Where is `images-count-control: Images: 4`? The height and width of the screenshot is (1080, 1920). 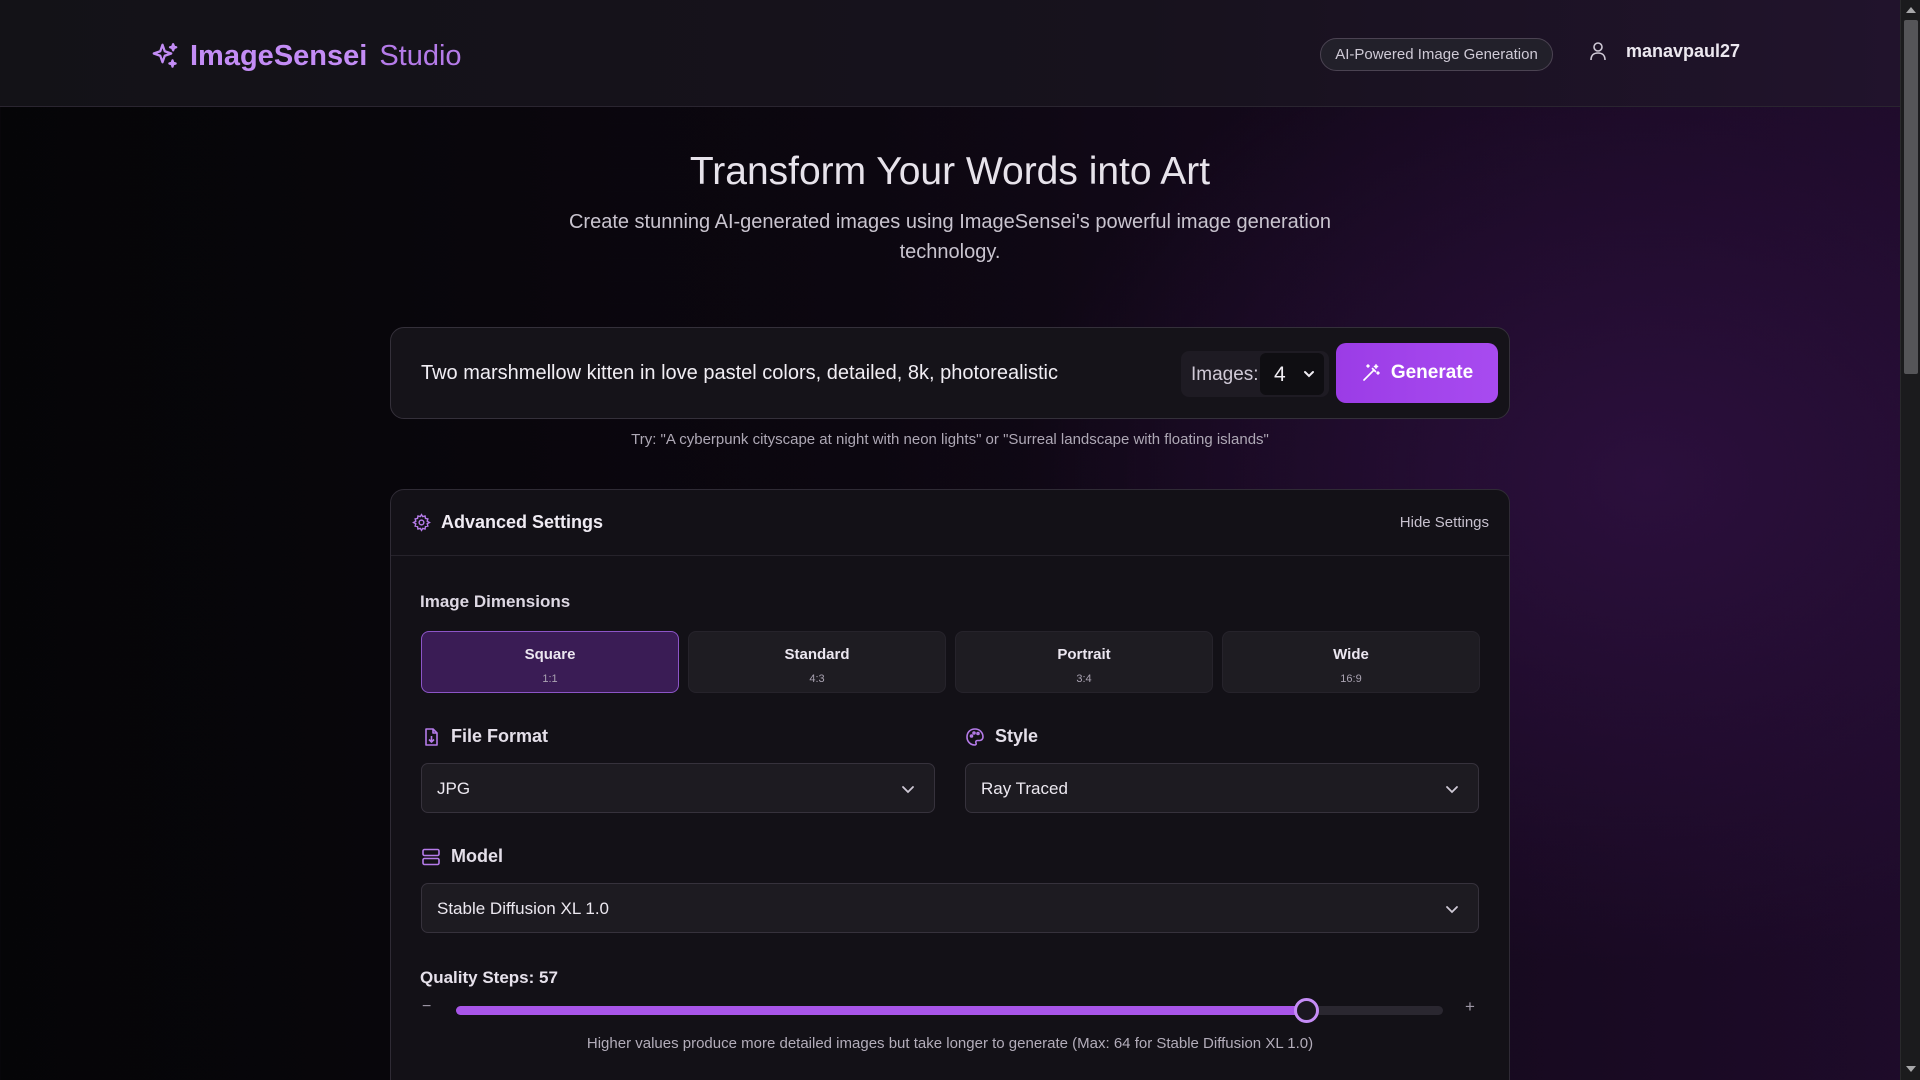
images-count-control: Images: 4 is located at coordinates (1255, 374).